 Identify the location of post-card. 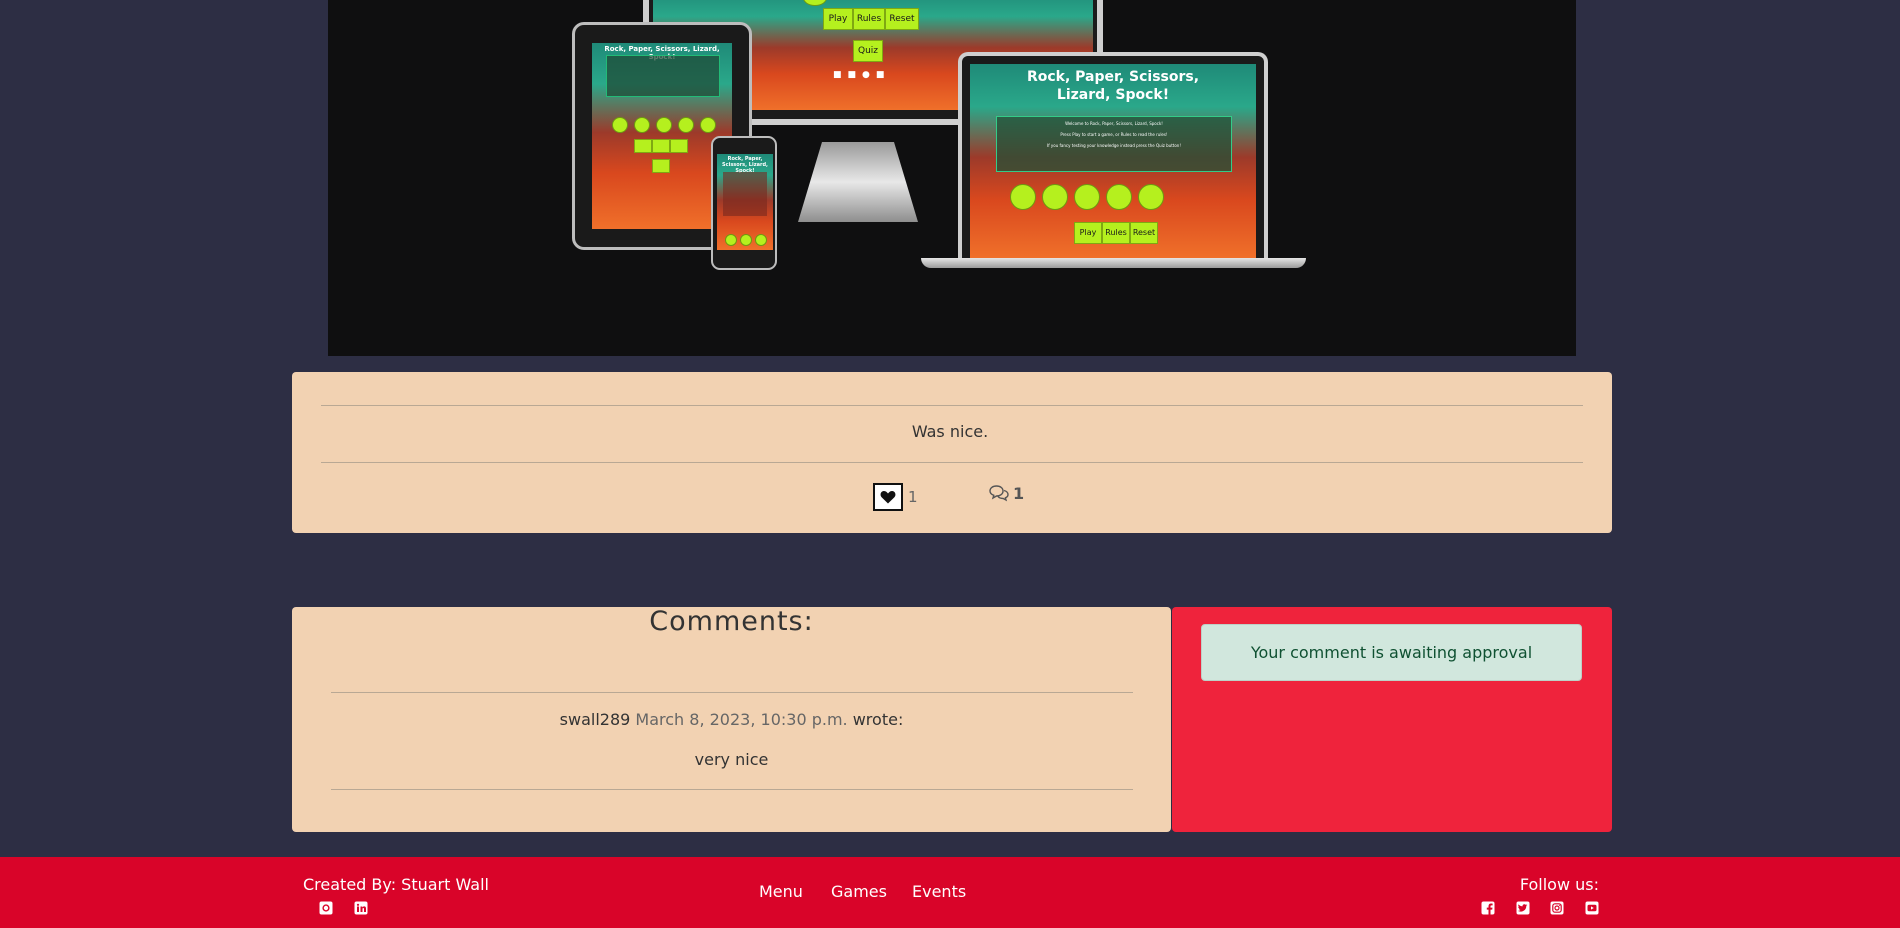
(952, 452).